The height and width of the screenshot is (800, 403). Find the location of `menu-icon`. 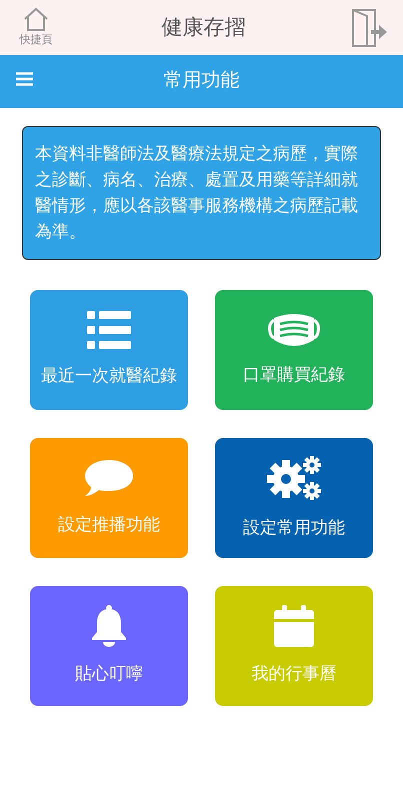

menu-icon is located at coordinates (24, 79).